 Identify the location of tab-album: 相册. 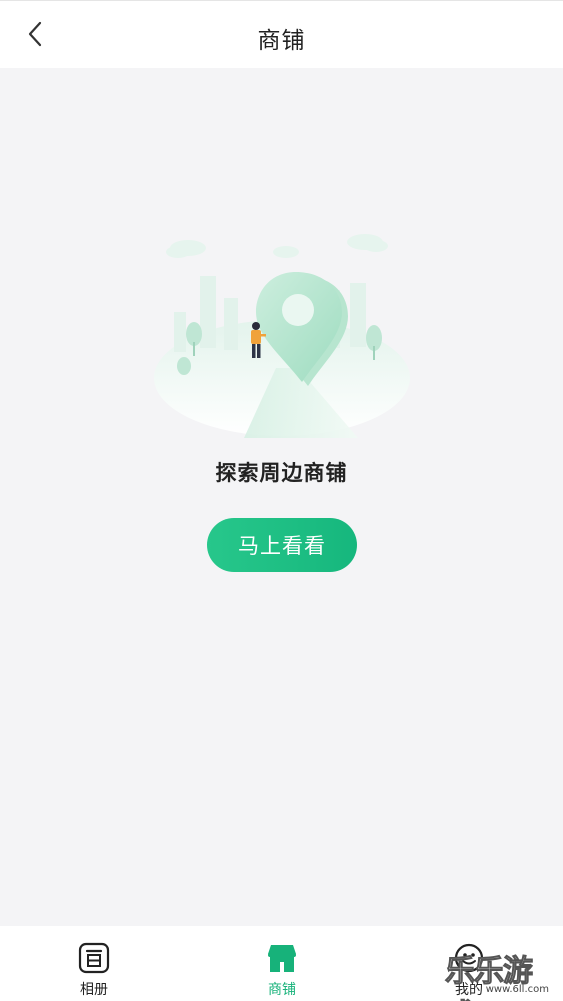
(94, 963).